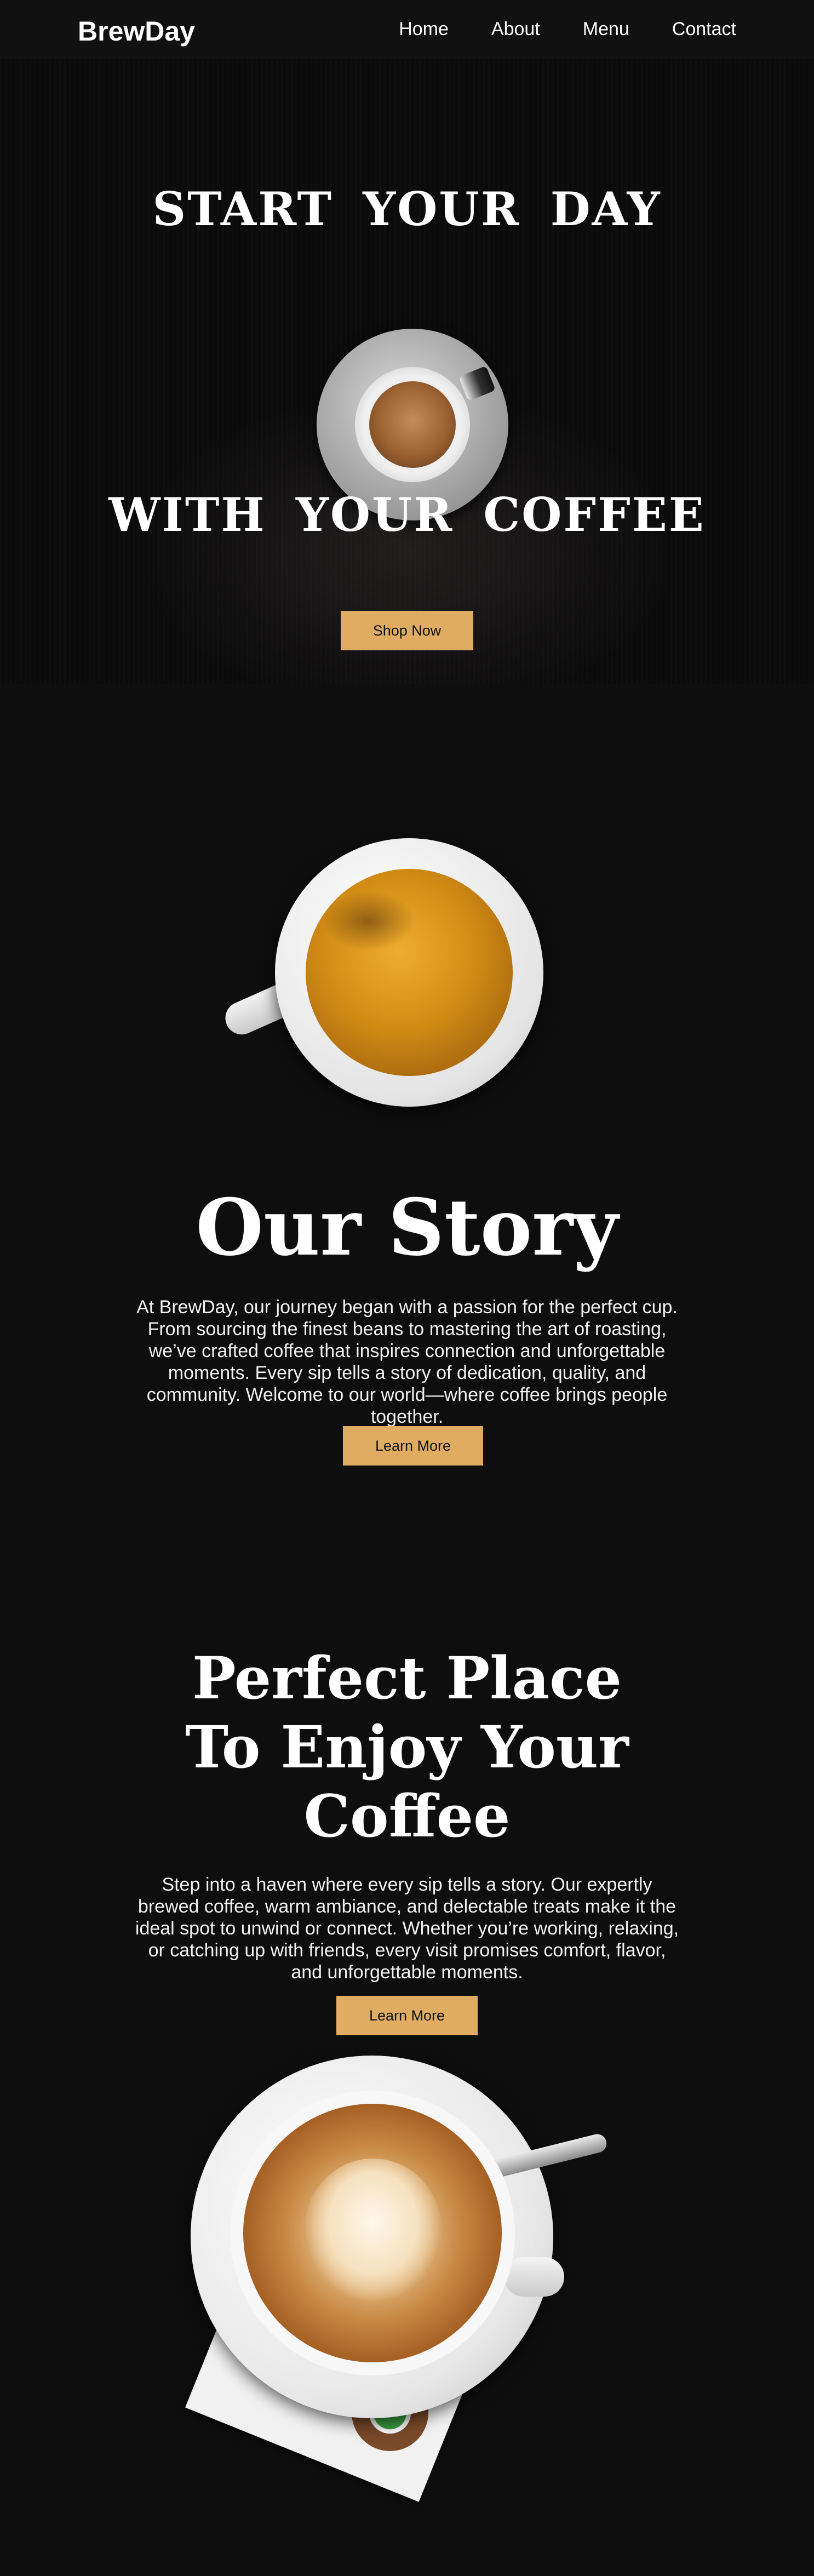 This screenshot has width=814, height=2576. I want to click on hero-heading-line-2: WITH YOUR COFFEE, so click(407, 515).